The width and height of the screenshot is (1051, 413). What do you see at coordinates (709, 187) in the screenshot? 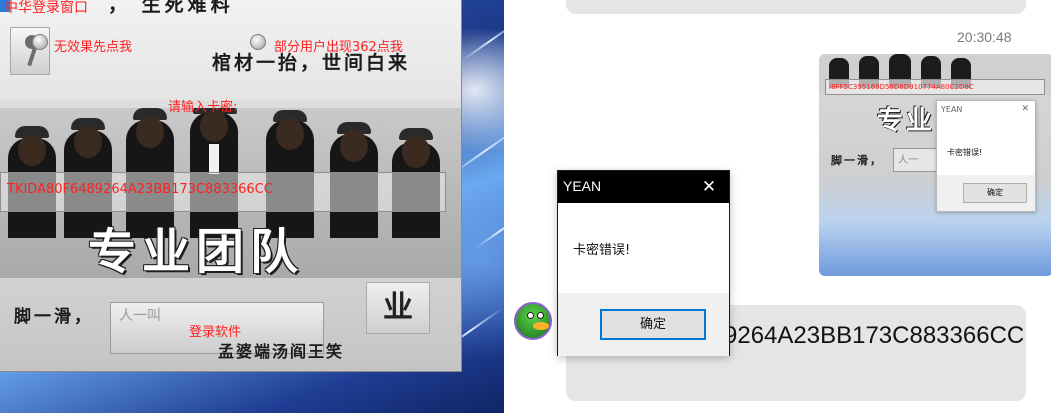
I see `close-icon: ✕` at bounding box center [709, 187].